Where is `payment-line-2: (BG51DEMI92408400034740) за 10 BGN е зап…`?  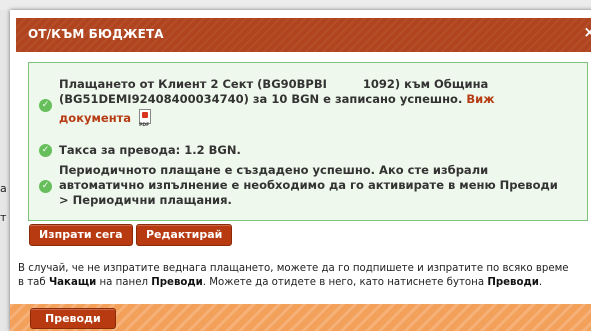 payment-line-2: (BG51DEMI92408400034740) за 10 BGN е зап… is located at coordinates (261, 99).